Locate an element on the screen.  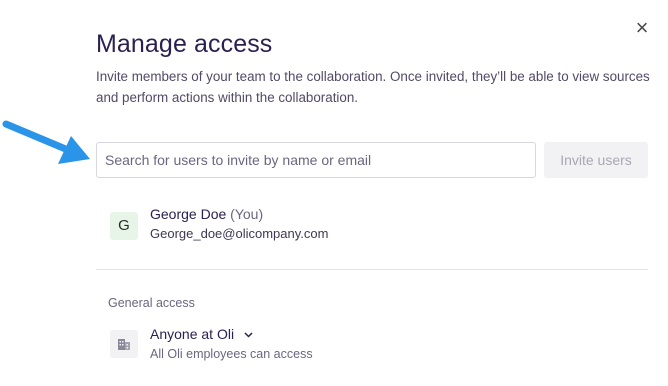
close-icon: × is located at coordinates (642, 28).